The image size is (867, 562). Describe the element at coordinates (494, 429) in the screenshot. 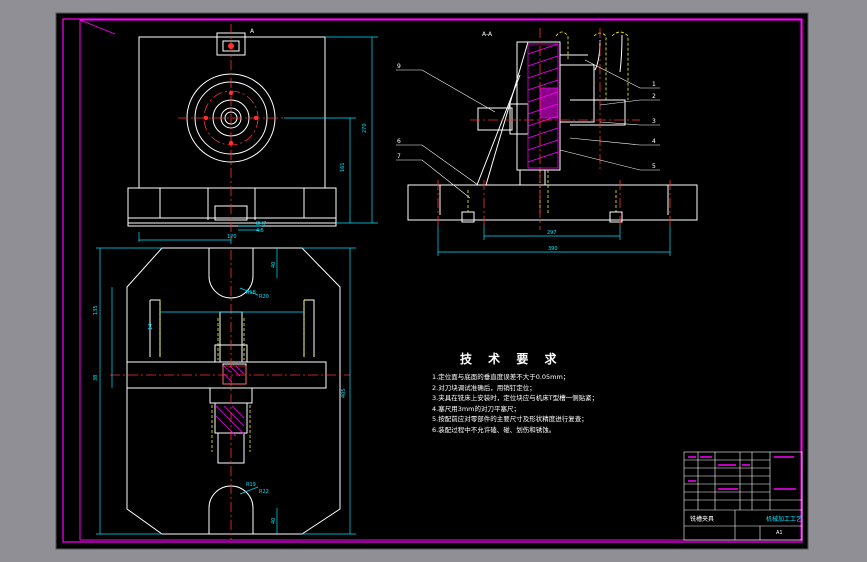

I see `requirement-item: 6.装配过程中不允许磕、碰、划伤和锈蚀。` at that location.